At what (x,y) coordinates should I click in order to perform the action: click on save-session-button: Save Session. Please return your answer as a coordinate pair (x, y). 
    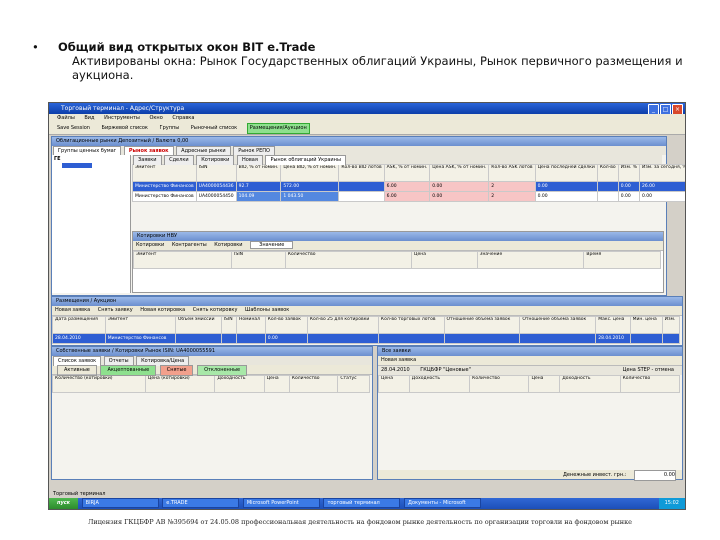
    Looking at the image, I should click on (73, 128).